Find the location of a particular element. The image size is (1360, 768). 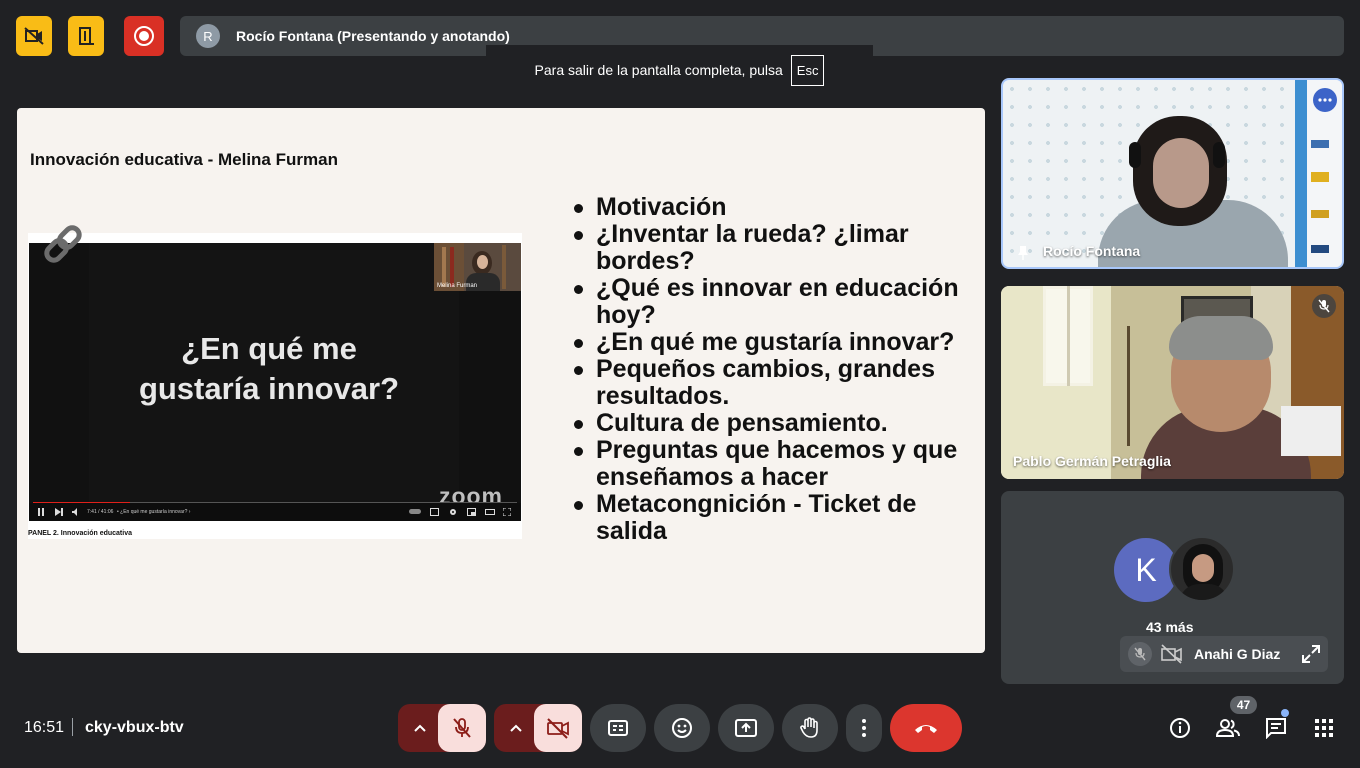

camera-toggle-button is located at coordinates (558, 728).